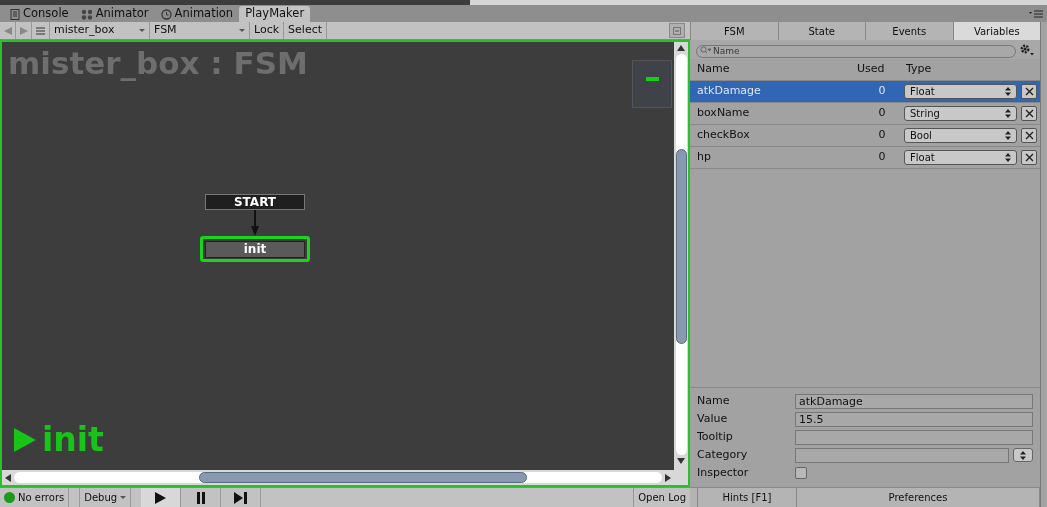  I want to click on left-arrow-icon, so click(7, 30).